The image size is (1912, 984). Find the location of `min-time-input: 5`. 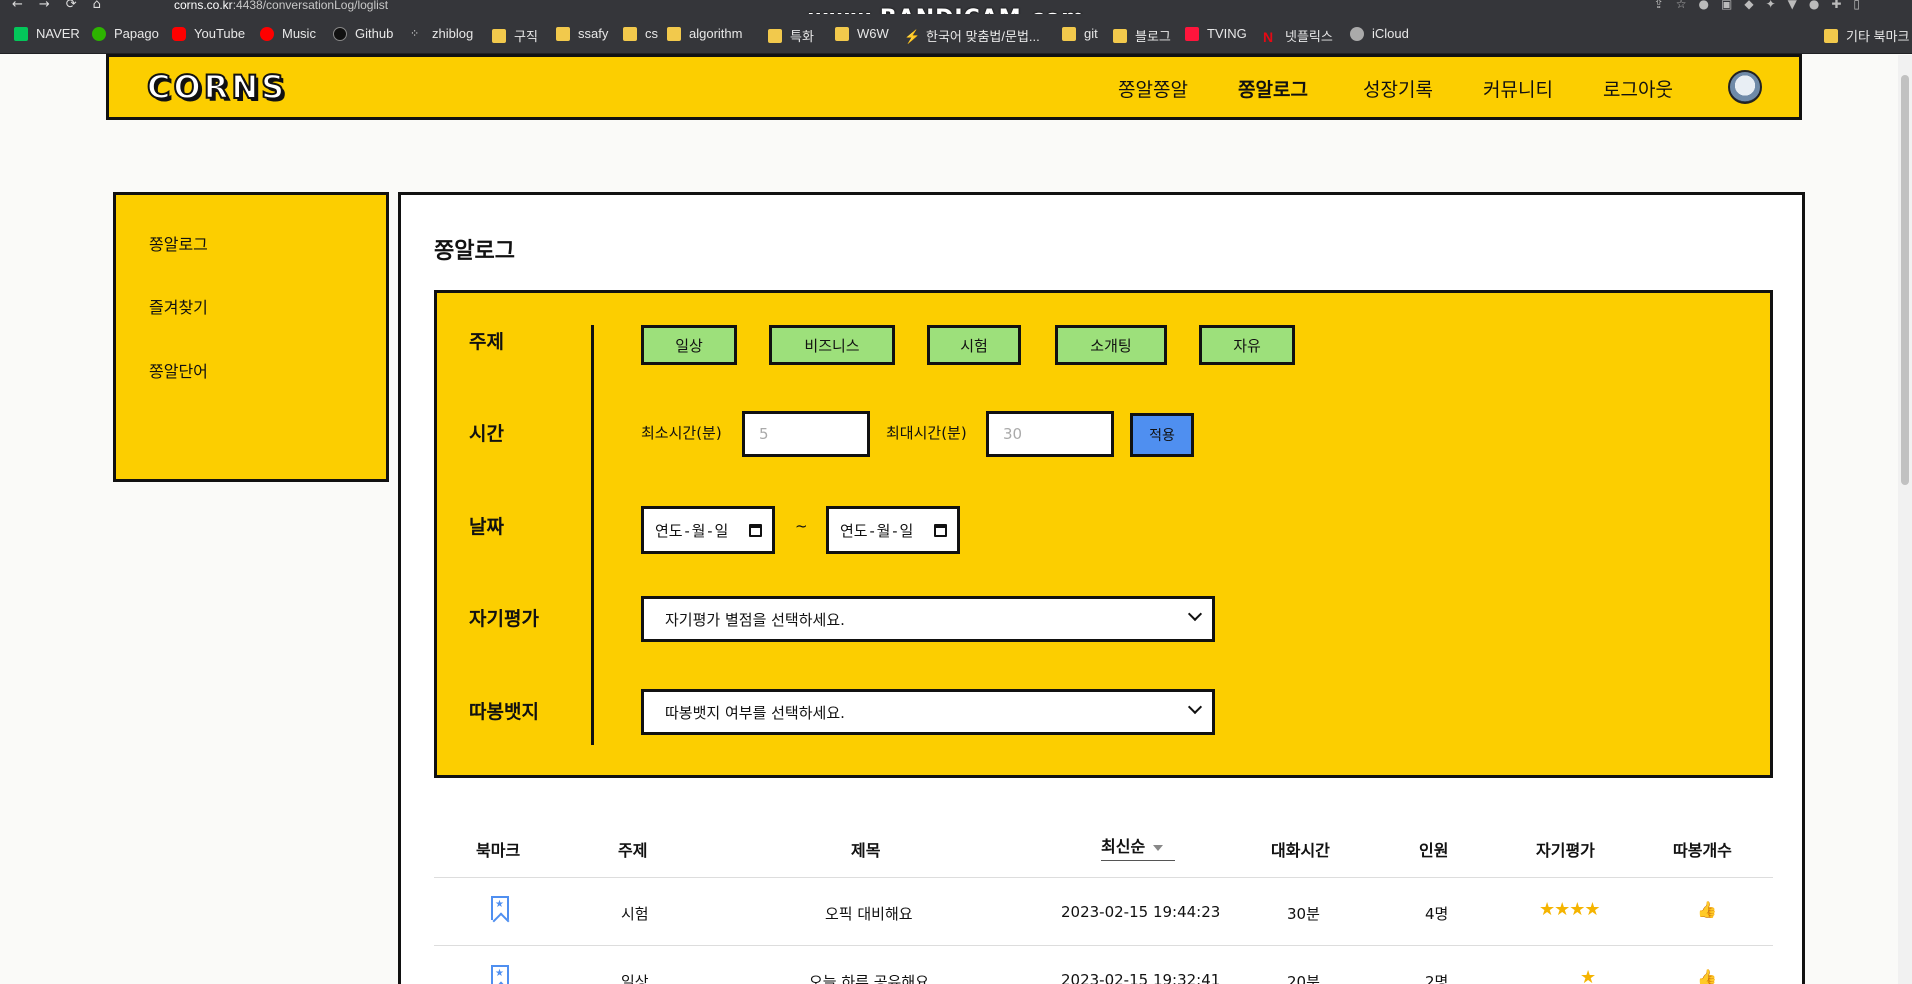

min-time-input: 5 is located at coordinates (806, 434).